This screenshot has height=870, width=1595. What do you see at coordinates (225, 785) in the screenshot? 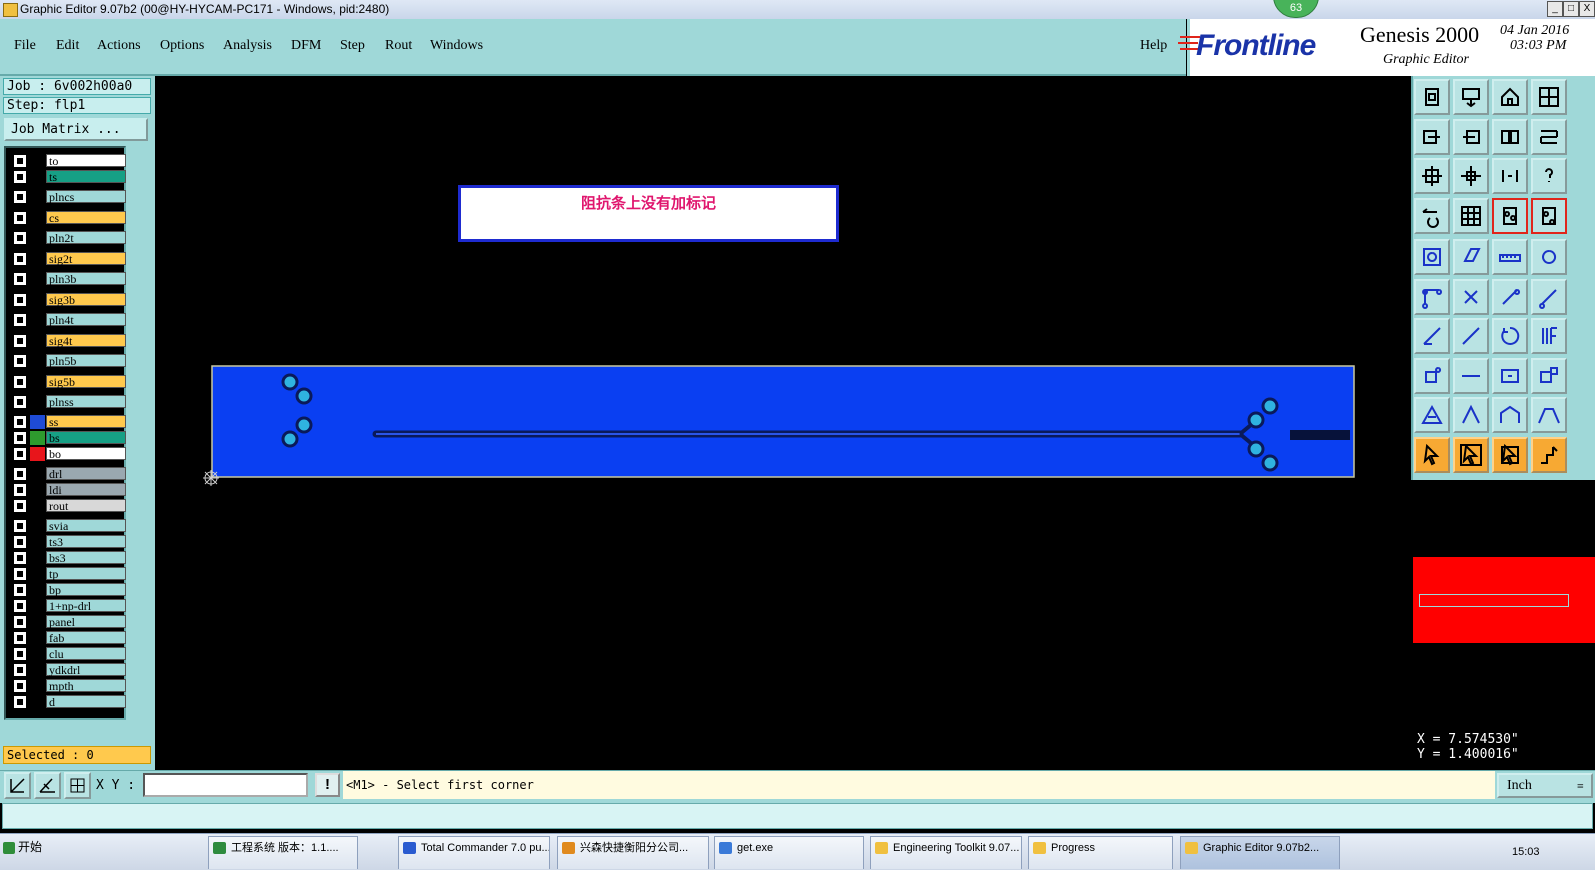
I see `xy-input` at bounding box center [225, 785].